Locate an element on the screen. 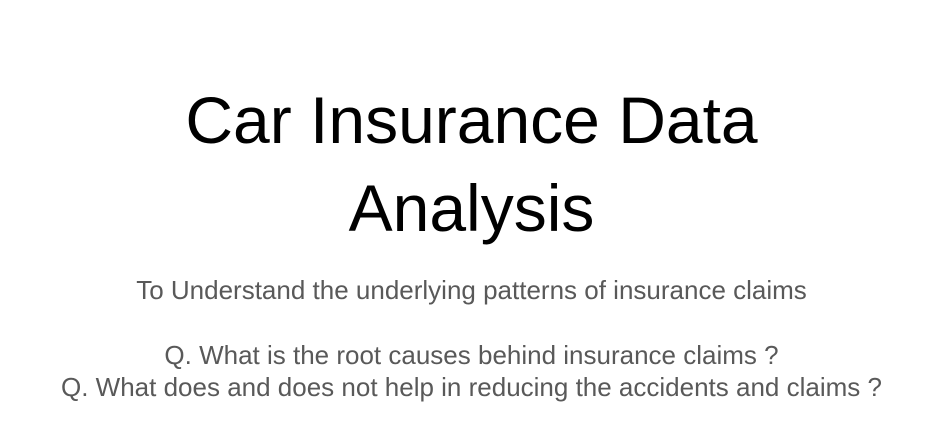 The height and width of the screenshot is (444, 943). slide-title-line-1: Car Insurance Data is located at coordinates (471, 120).